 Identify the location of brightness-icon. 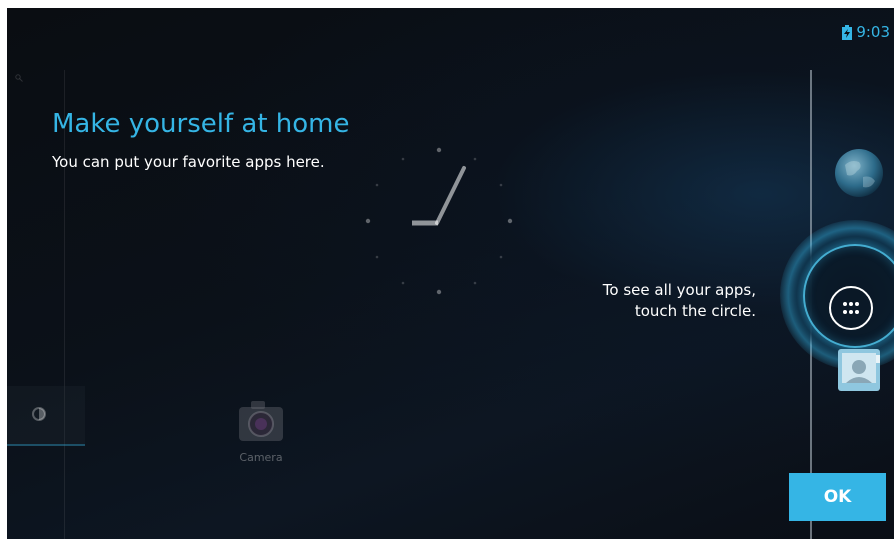
(39, 414).